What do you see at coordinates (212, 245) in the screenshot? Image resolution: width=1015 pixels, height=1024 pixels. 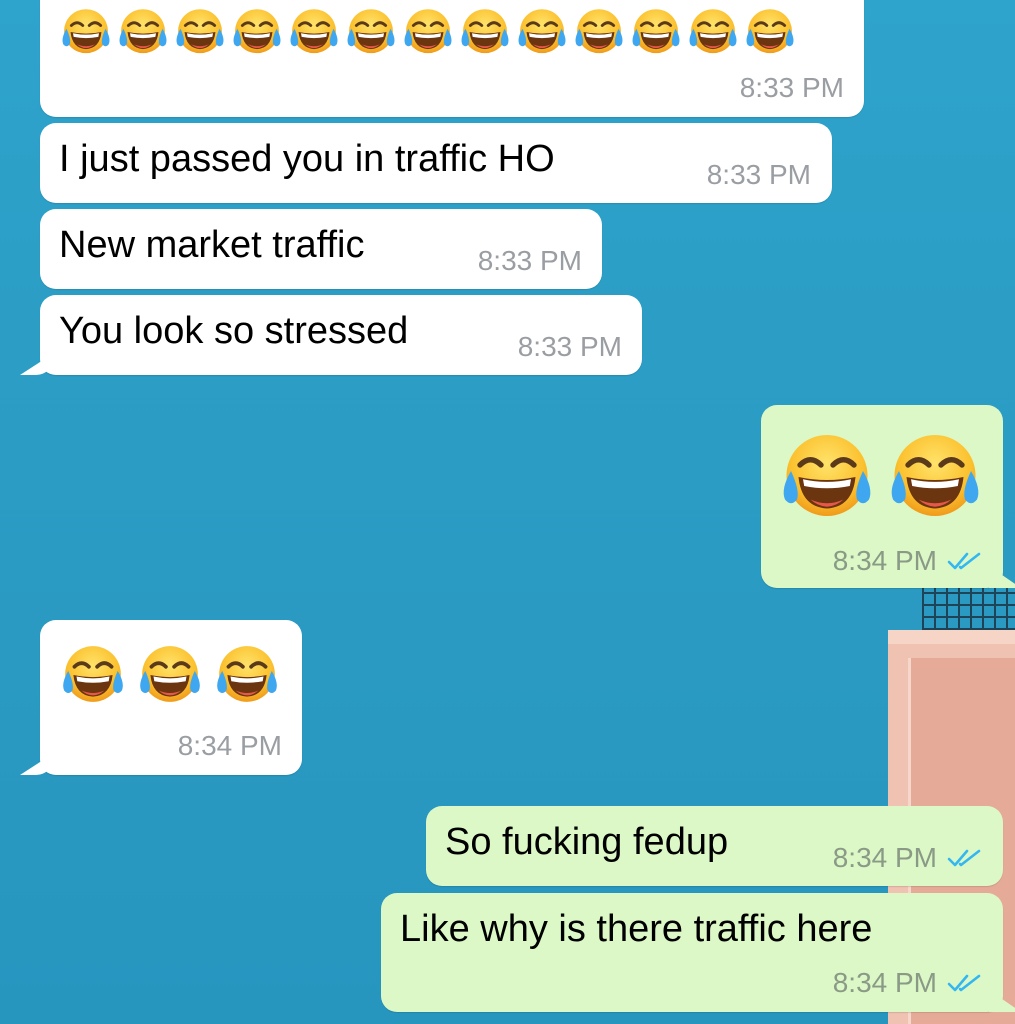 I see `message-text: New market traffic` at bounding box center [212, 245].